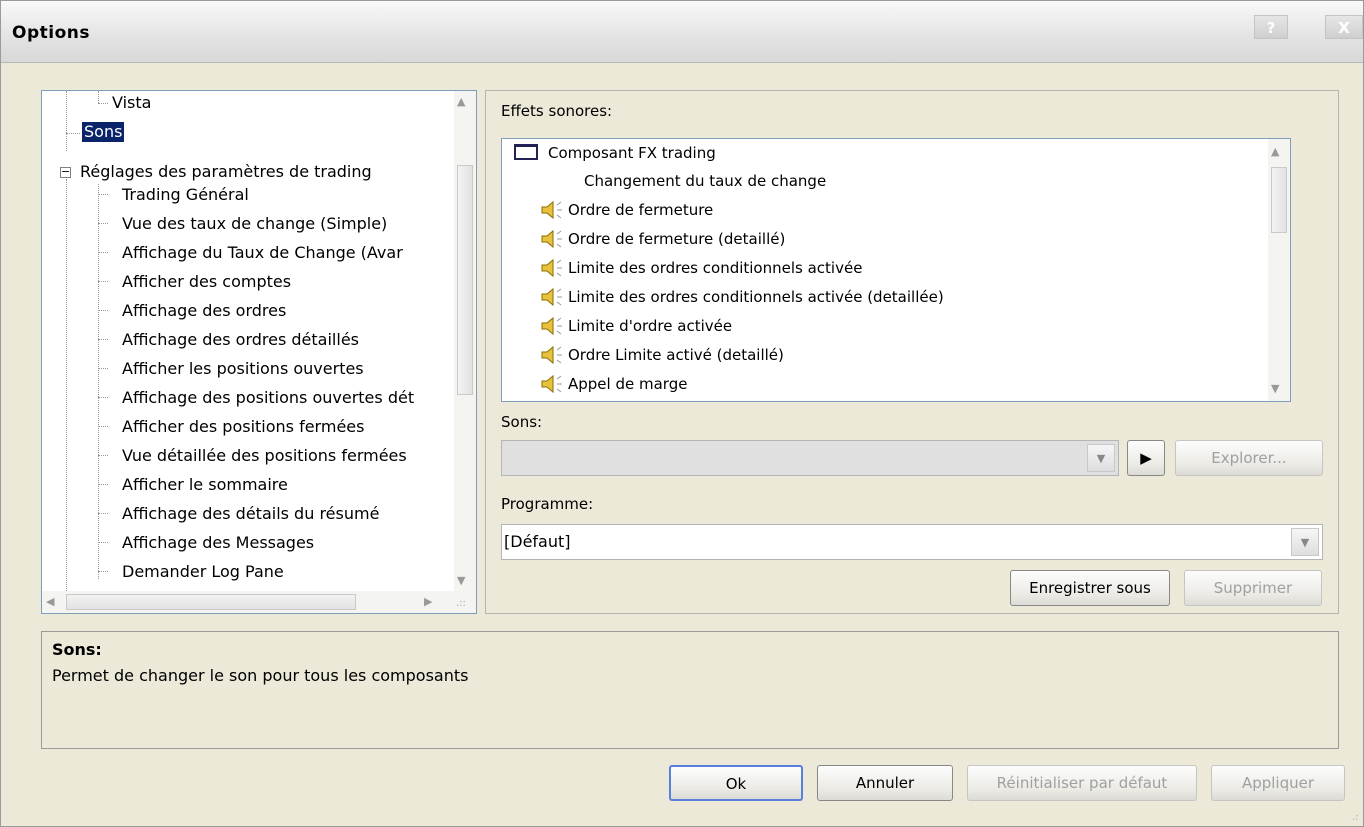  What do you see at coordinates (1090, 588) in the screenshot?
I see `save-as-button: Enregistrer sous` at bounding box center [1090, 588].